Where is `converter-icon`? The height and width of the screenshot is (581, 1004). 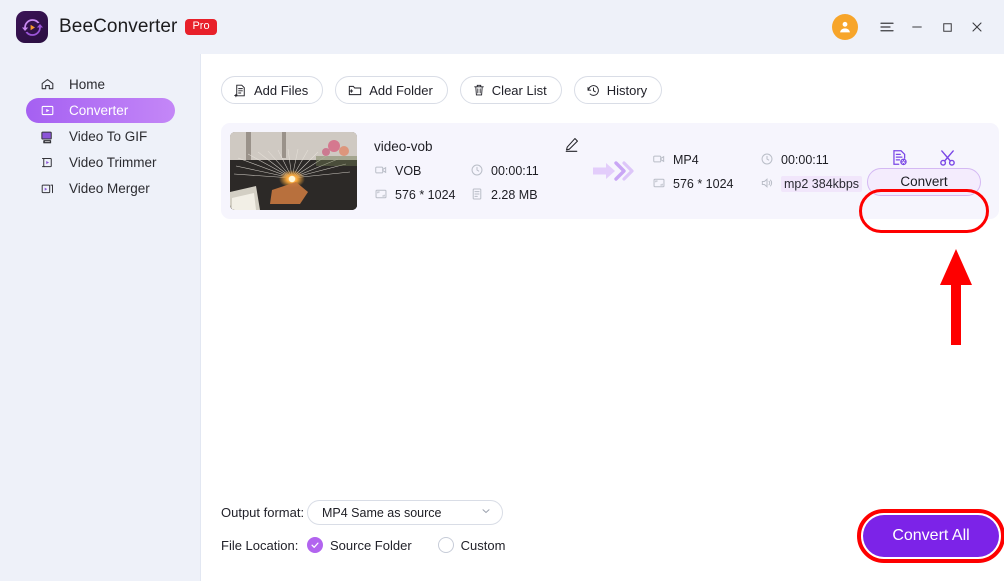
converter-icon is located at coordinates (47, 110).